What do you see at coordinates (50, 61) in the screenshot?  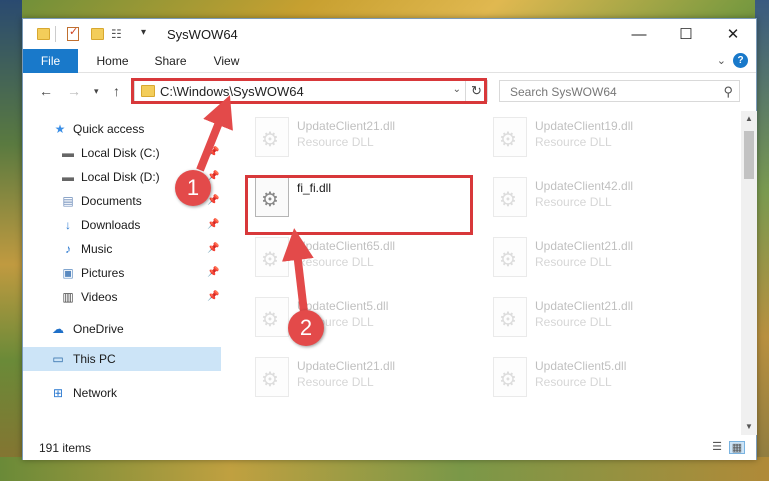 I see `tab-file: File` at bounding box center [50, 61].